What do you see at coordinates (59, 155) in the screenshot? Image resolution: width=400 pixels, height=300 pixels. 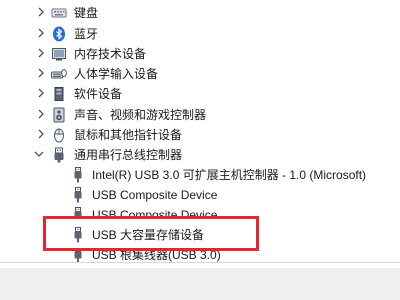 I see `usb-controller-icon` at bounding box center [59, 155].